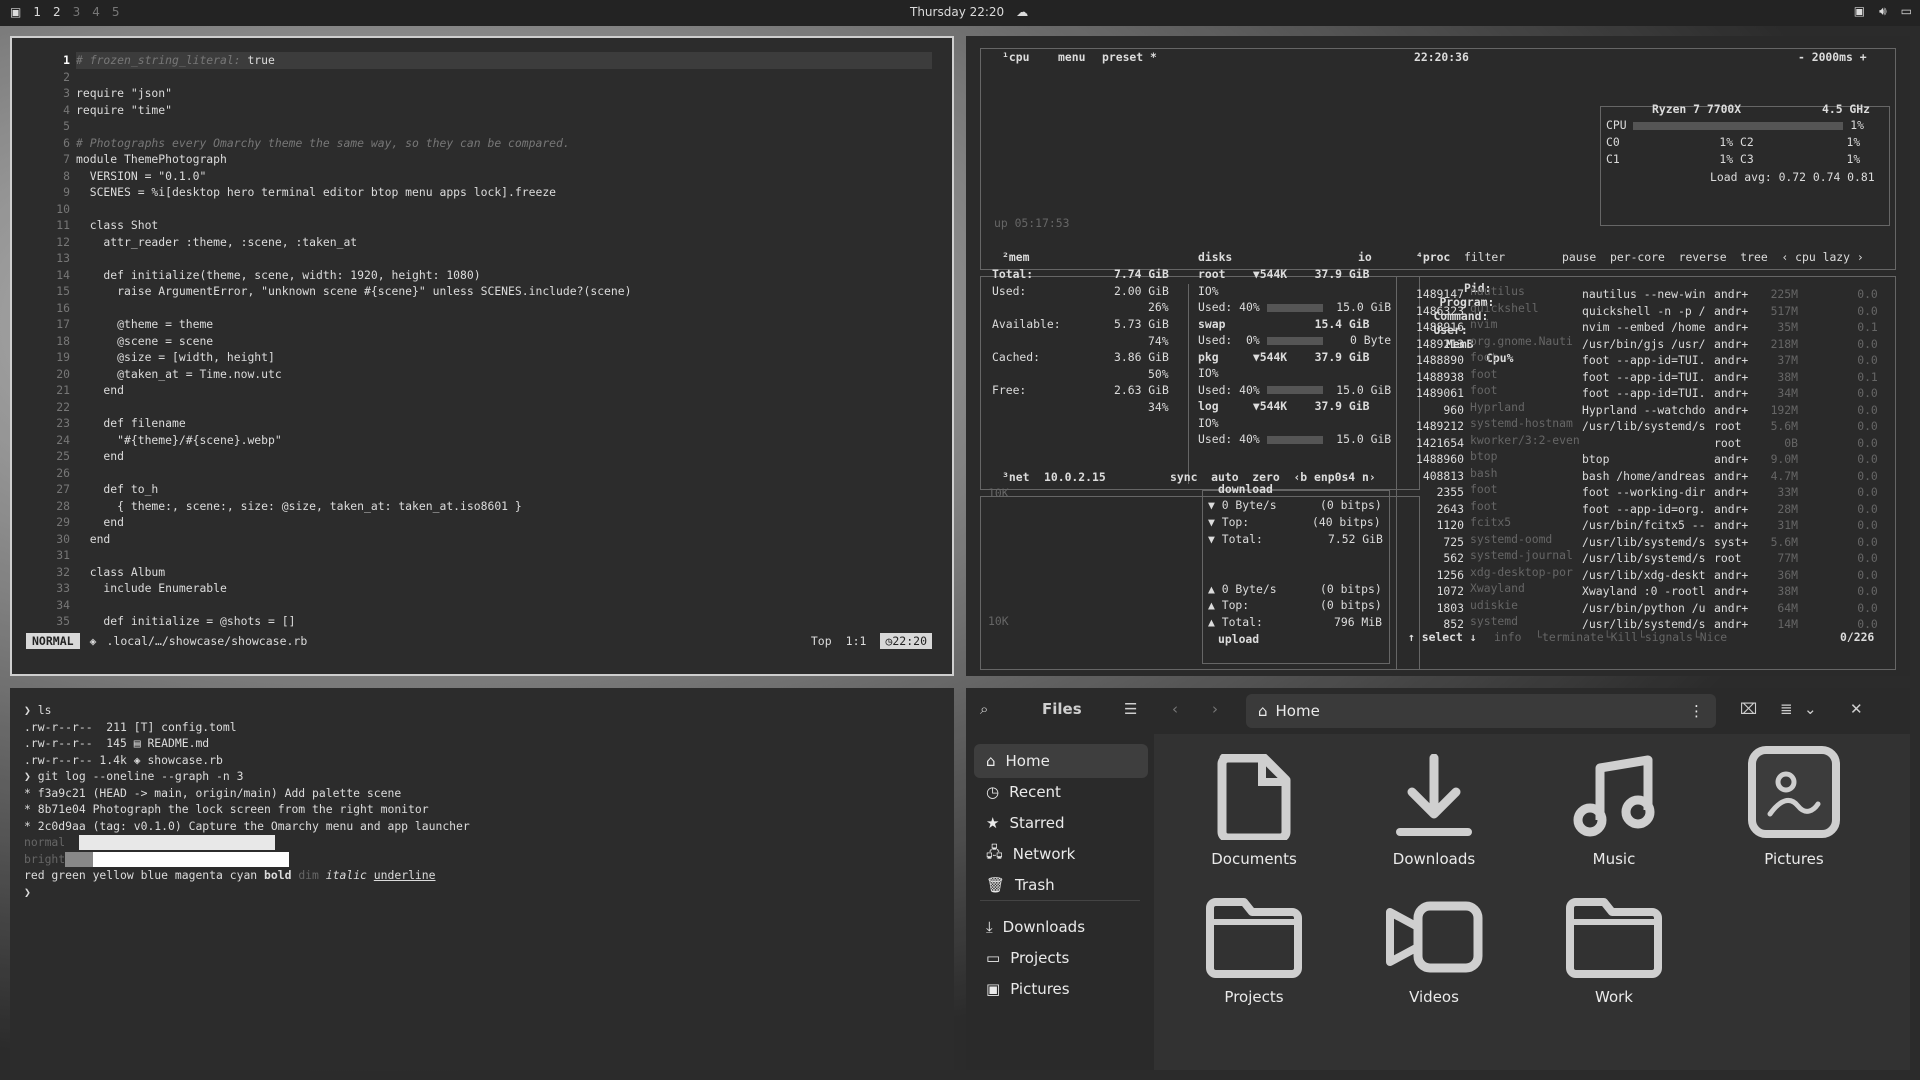 This screenshot has height=1080, width=1920. I want to click on file-item-downloads: Downloads, so click(1434, 809).